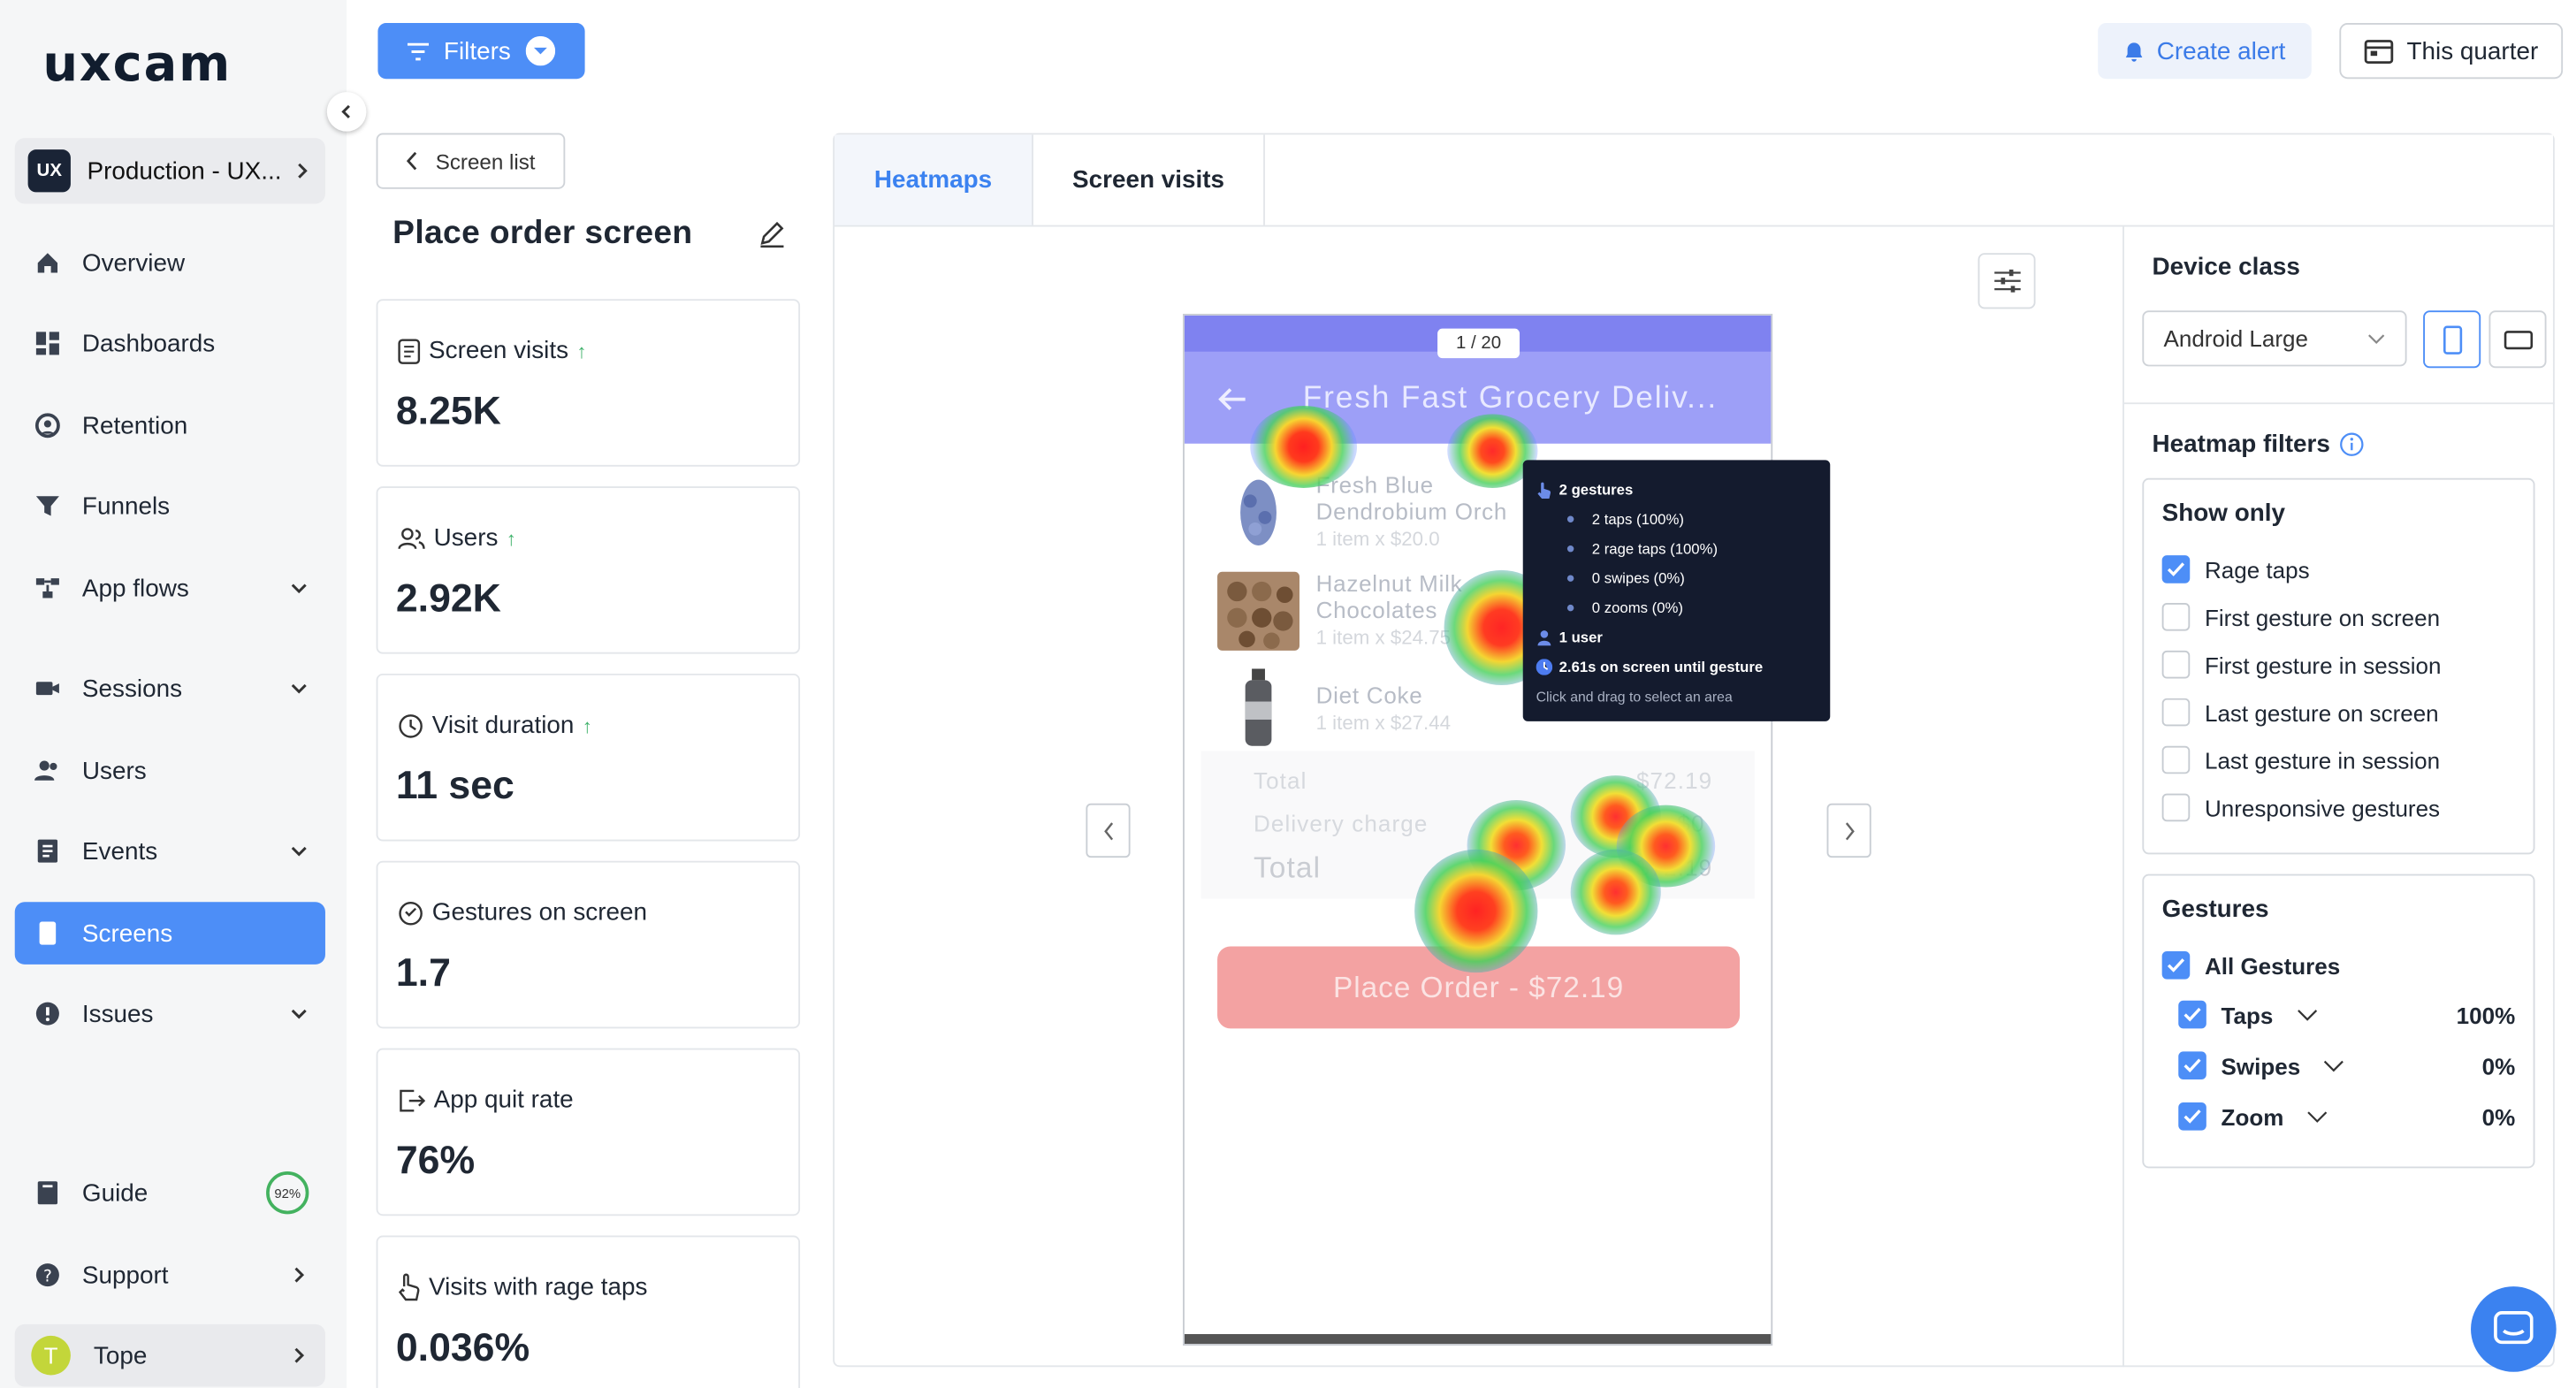 The height and width of the screenshot is (1388, 2576). I want to click on tab-screen-visits: Screen visits, so click(1149, 179).